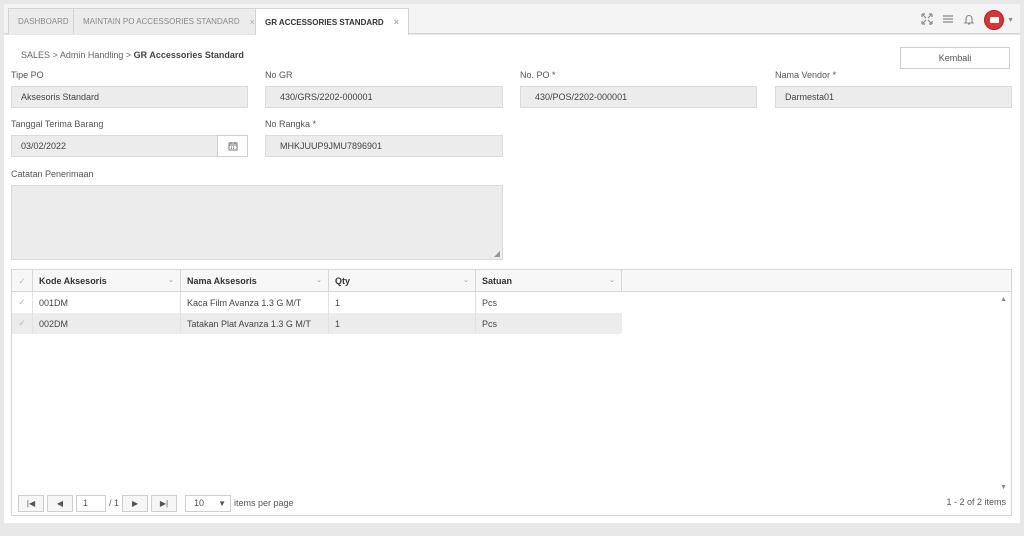 The image size is (1024, 536). I want to click on no-rangka-field: MHKJUUP9JMU7896901, so click(384, 146).